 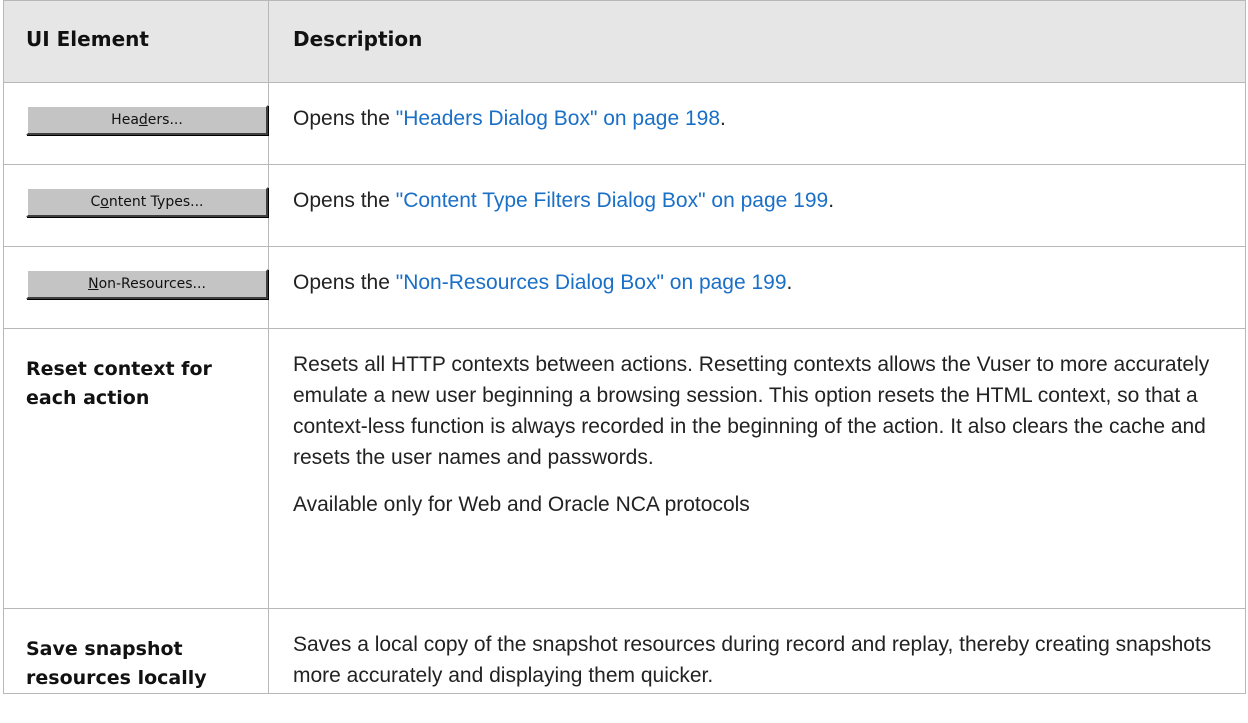 I want to click on table-header-row: UI Element Description, so click(x=624, y=41).